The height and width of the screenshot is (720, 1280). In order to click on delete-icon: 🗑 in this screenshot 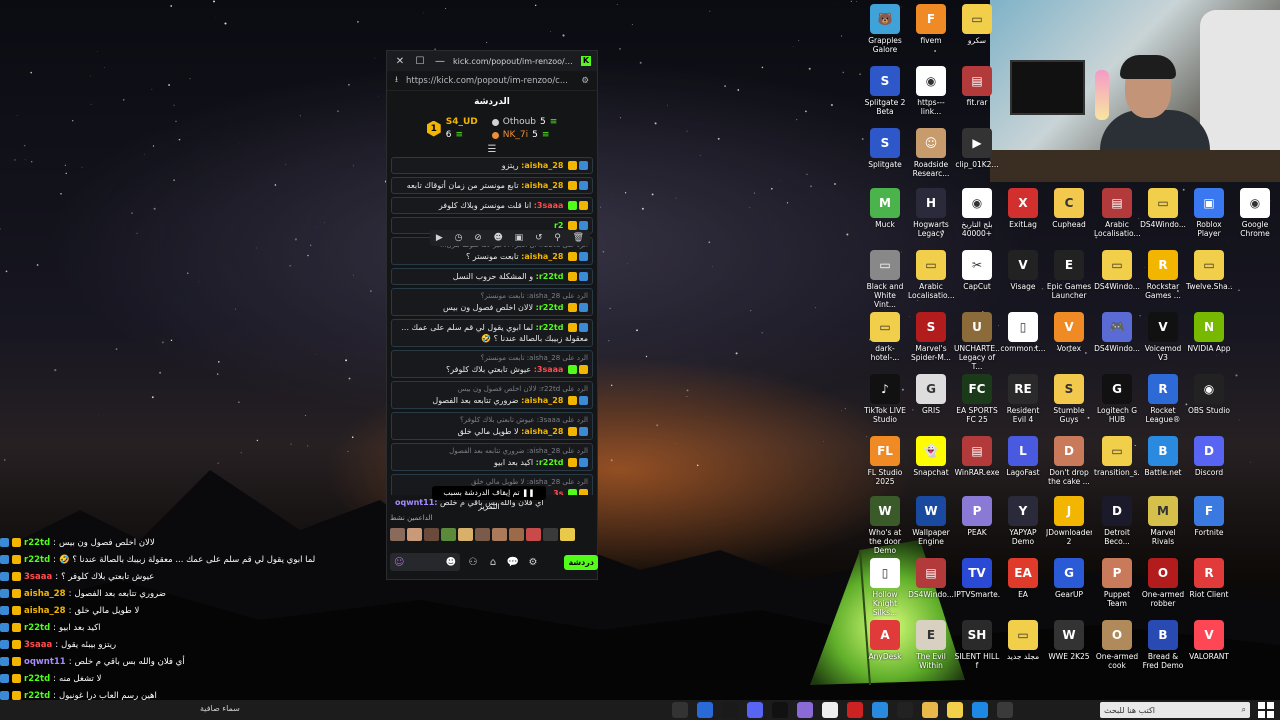, I will do `click(578, 238)`.